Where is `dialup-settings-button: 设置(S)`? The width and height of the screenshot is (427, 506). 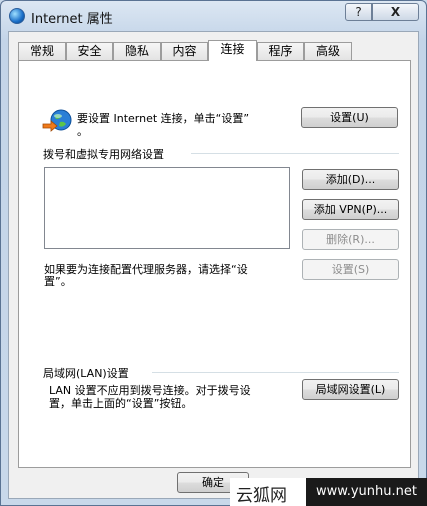 dialup-settings-button: 设置(S) is located at coordinates (350, 269).